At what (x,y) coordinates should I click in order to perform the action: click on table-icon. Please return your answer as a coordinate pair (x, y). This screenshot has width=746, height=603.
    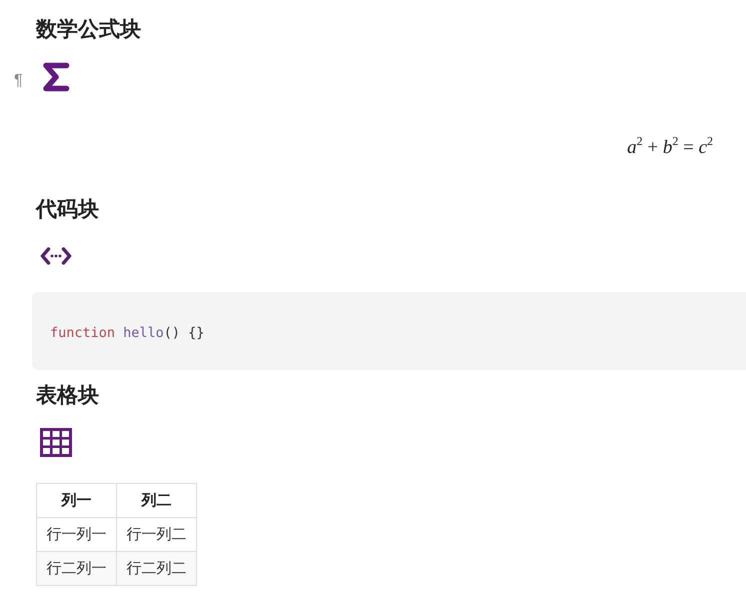
    Looking at the image, I should click on (56, 442).